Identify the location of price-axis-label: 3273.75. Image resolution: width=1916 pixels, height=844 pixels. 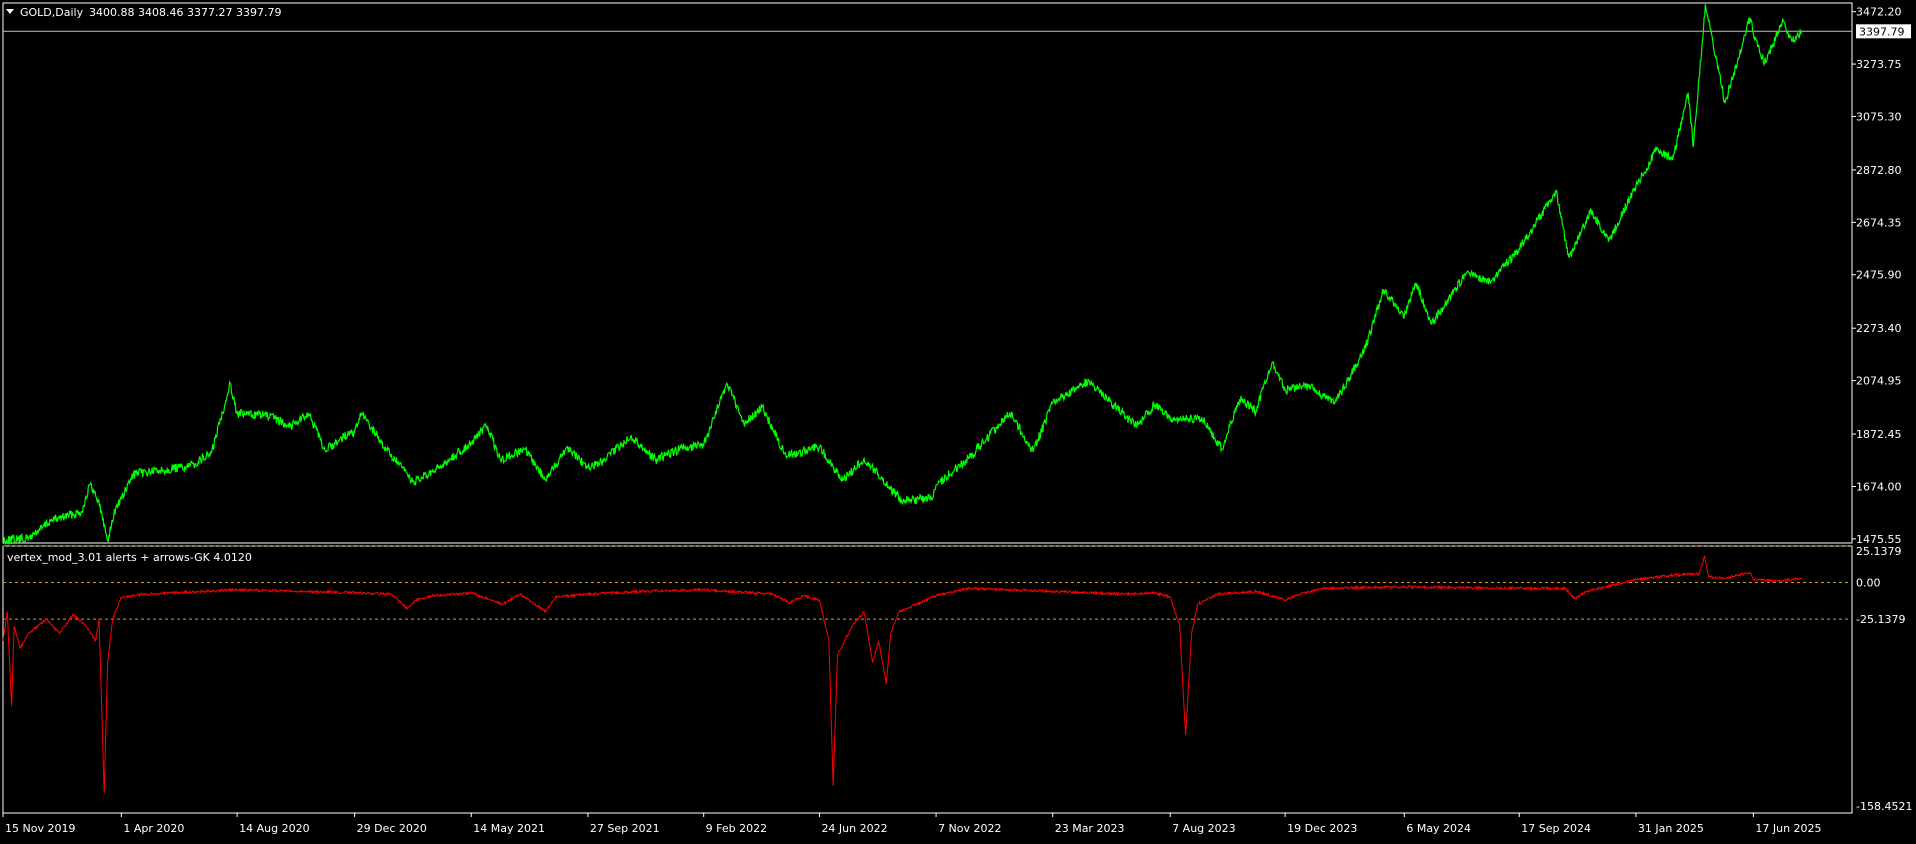
(1879, 64).